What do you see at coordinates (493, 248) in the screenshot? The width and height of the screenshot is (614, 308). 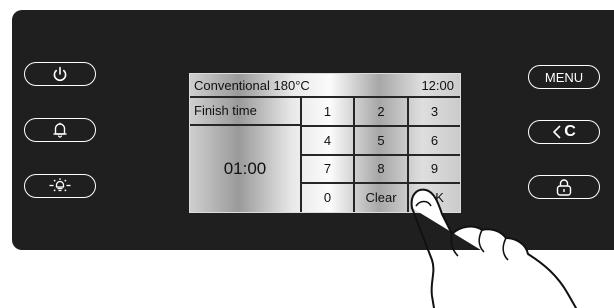 I see `pointing-hand-icon` at bounding box center [493, 248].